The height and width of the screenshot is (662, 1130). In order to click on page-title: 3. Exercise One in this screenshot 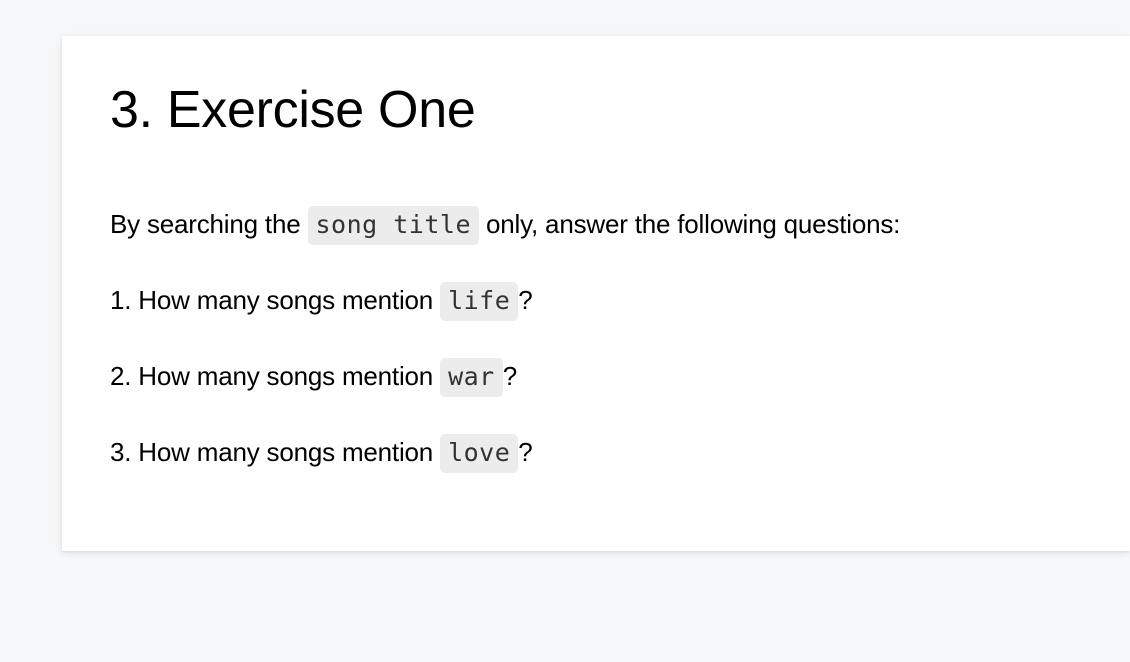, I will do `click(293, 110)`.